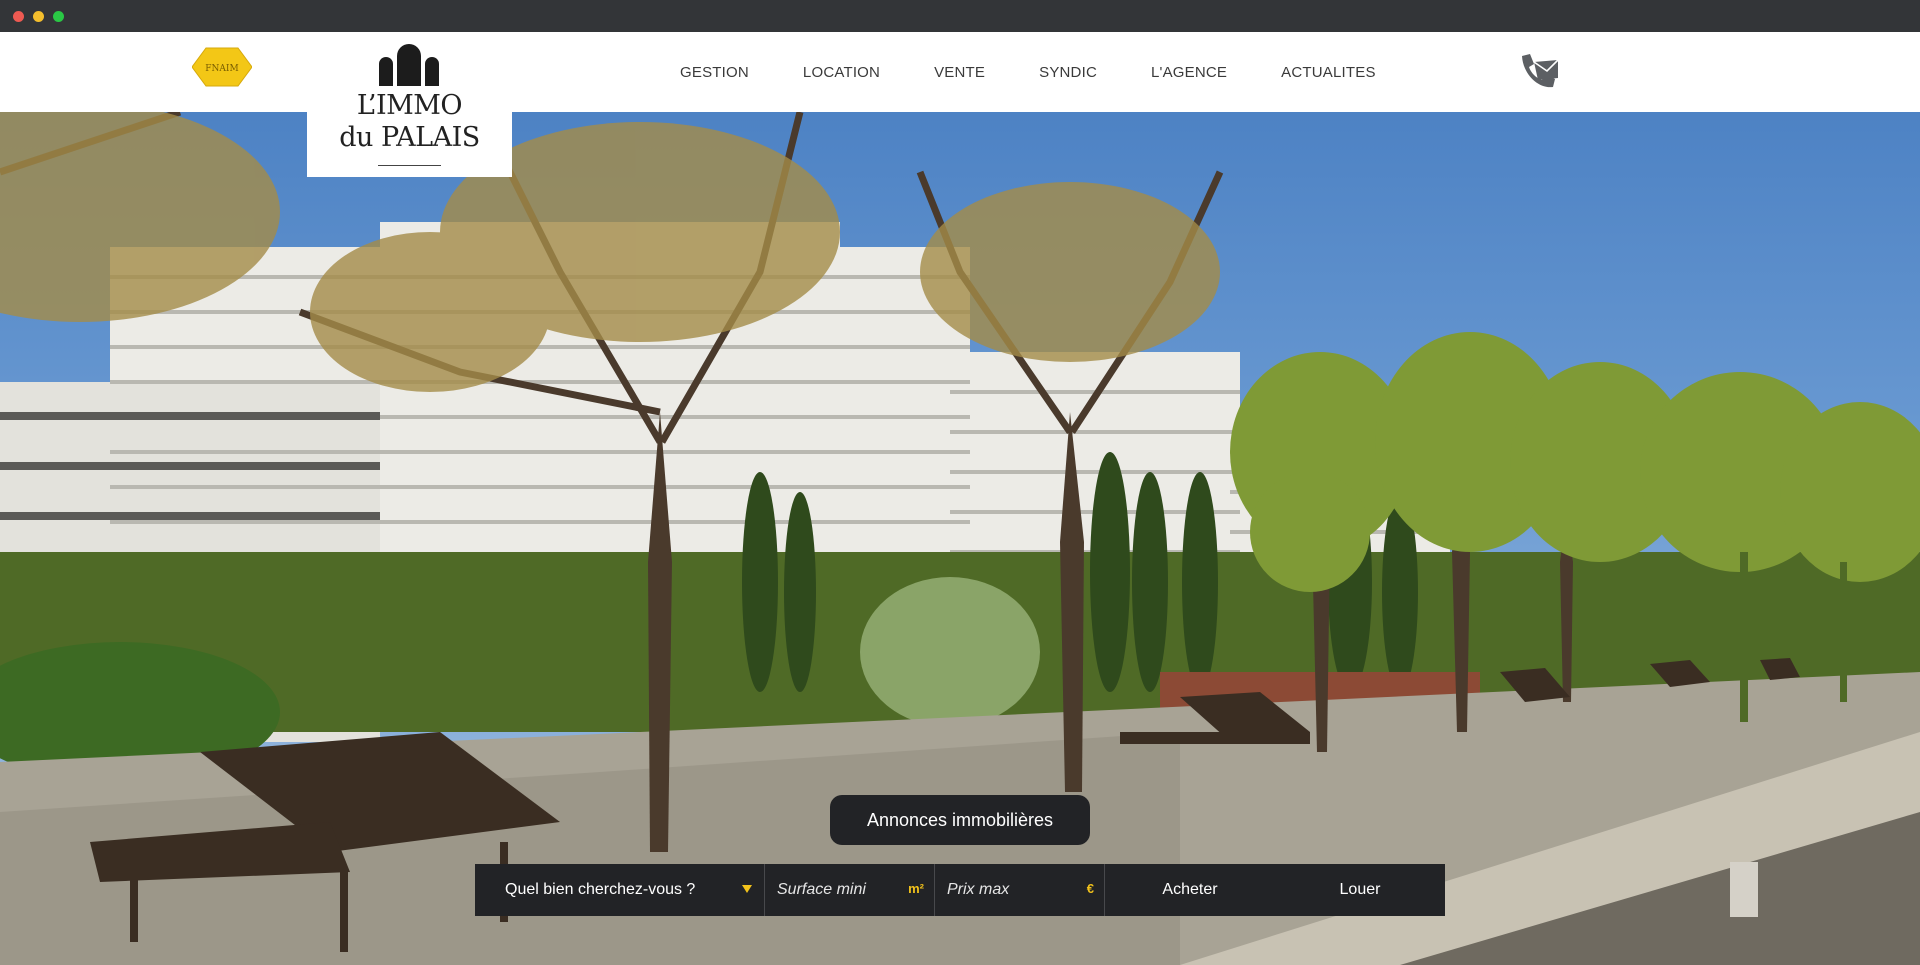 The height and width of the screenshot is (965, 1920). What do you see at coordinates (960, 820) in the screenshot?
I see `search-tab-annonces: Annonces immobilières` at bounding box center [960, 820].